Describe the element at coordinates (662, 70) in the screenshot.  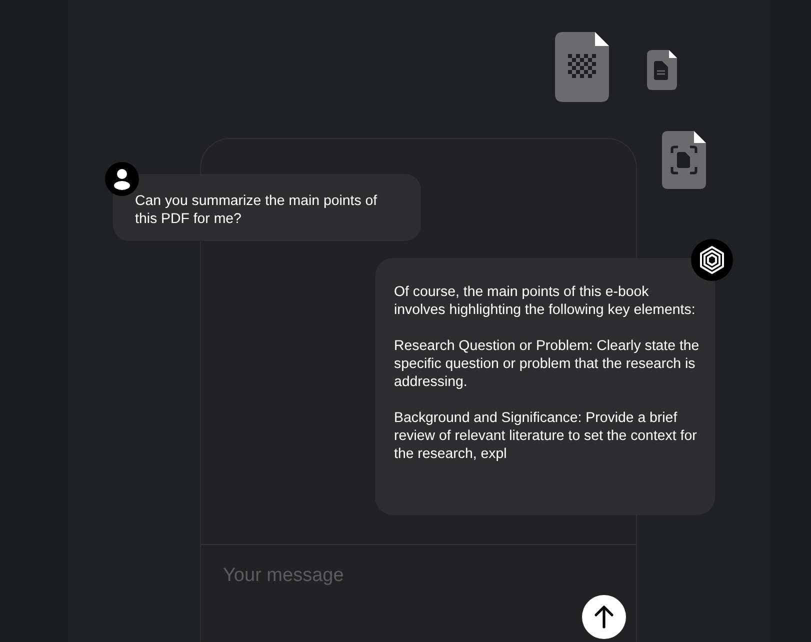
I see `document-icon` at that location.